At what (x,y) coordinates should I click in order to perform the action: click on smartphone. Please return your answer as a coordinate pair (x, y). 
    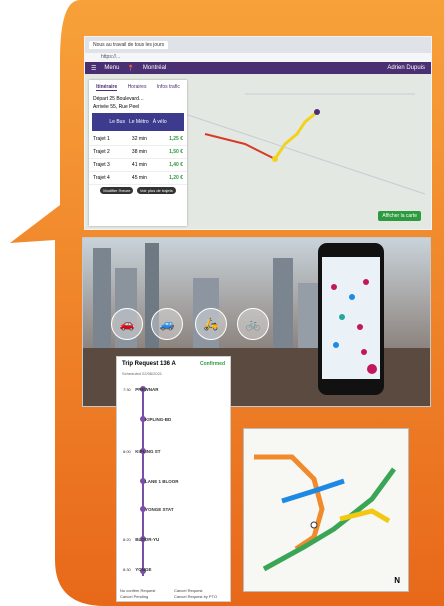
    Looking at the image, I should click on (351, 319).